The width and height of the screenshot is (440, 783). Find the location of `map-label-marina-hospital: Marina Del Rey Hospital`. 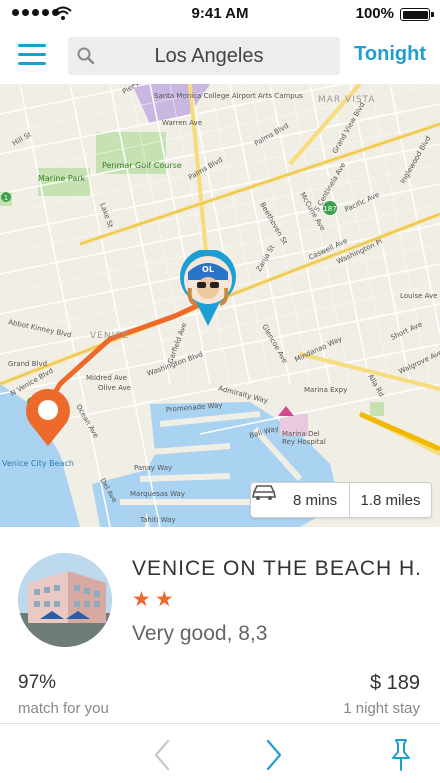

map-label-marina-hospital: Marina Del Rey Hospital is located at coordinates (304, 438).